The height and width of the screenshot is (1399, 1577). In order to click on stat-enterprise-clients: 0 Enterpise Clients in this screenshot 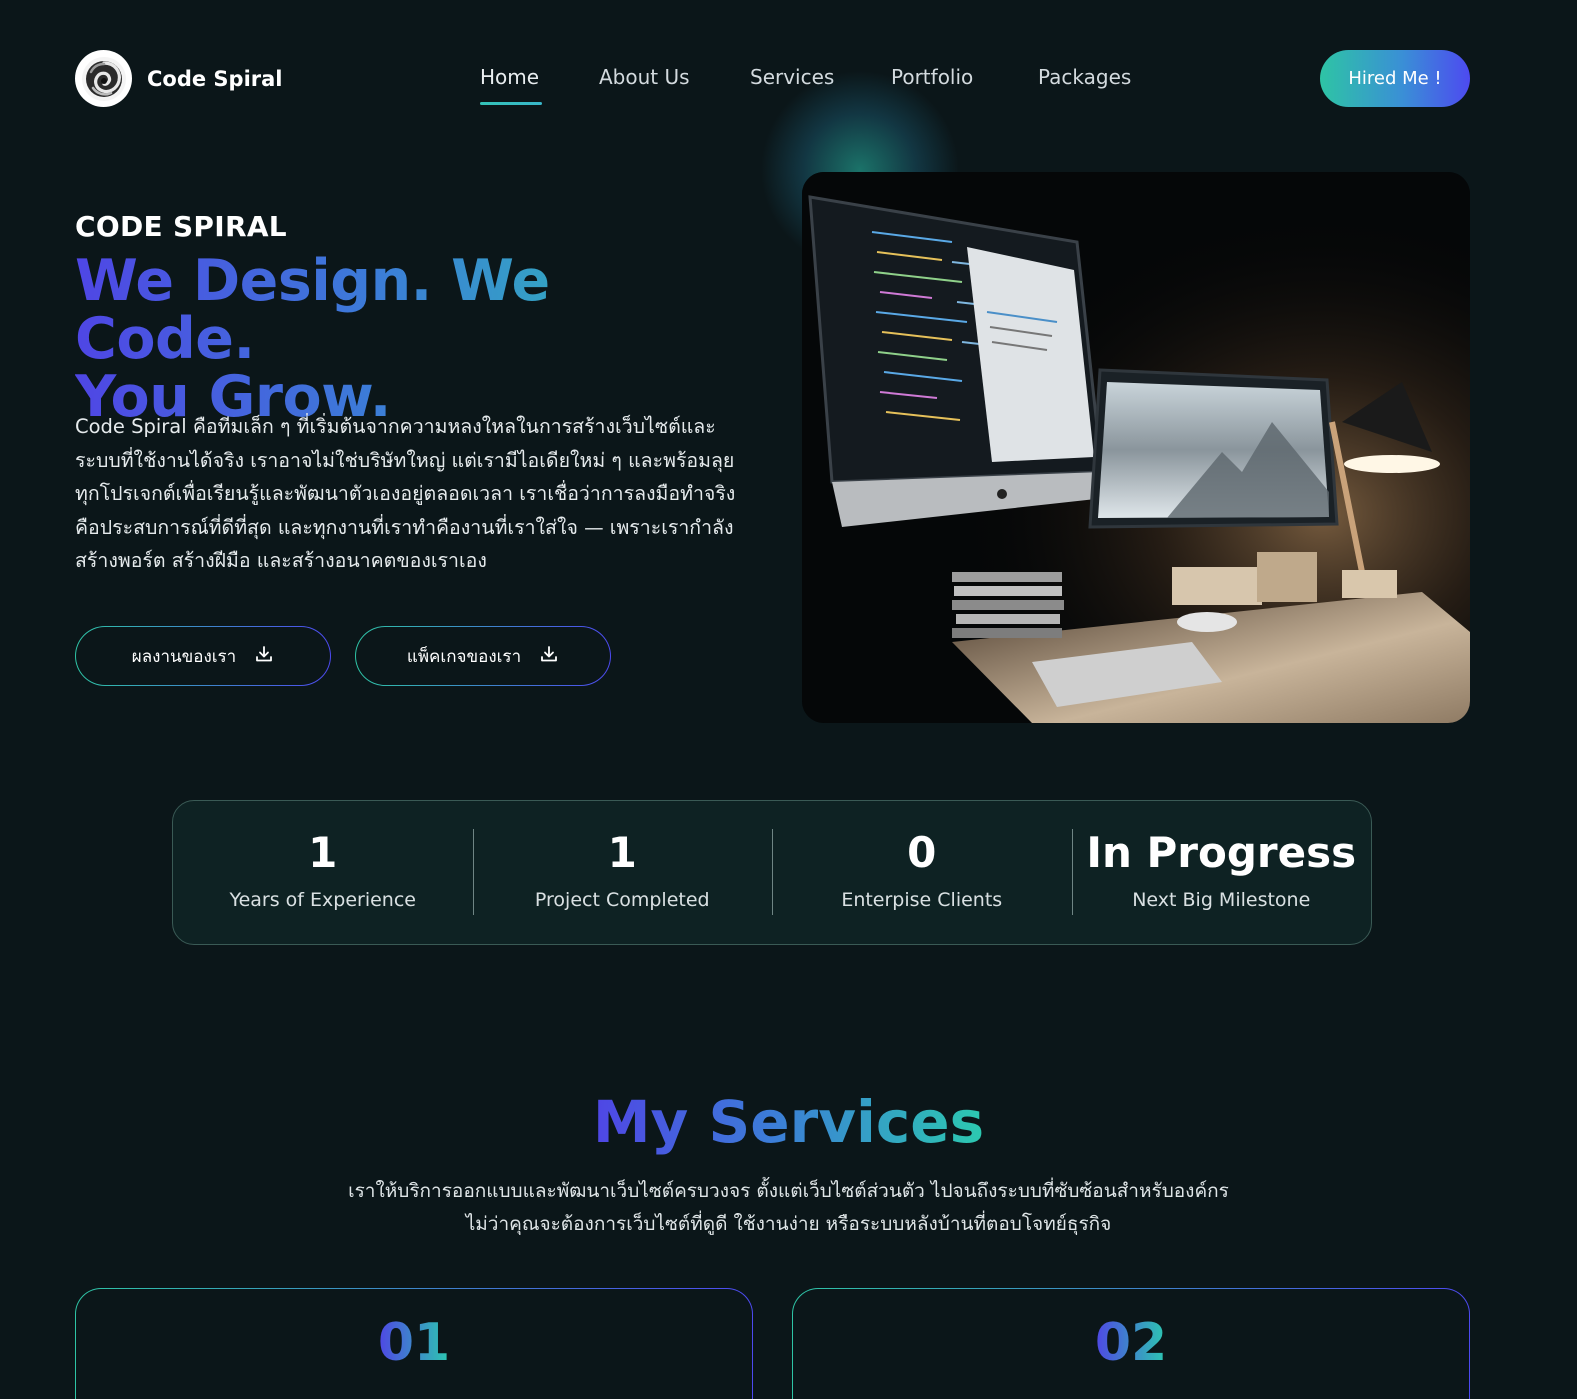, I will do `click(922, 872)`.